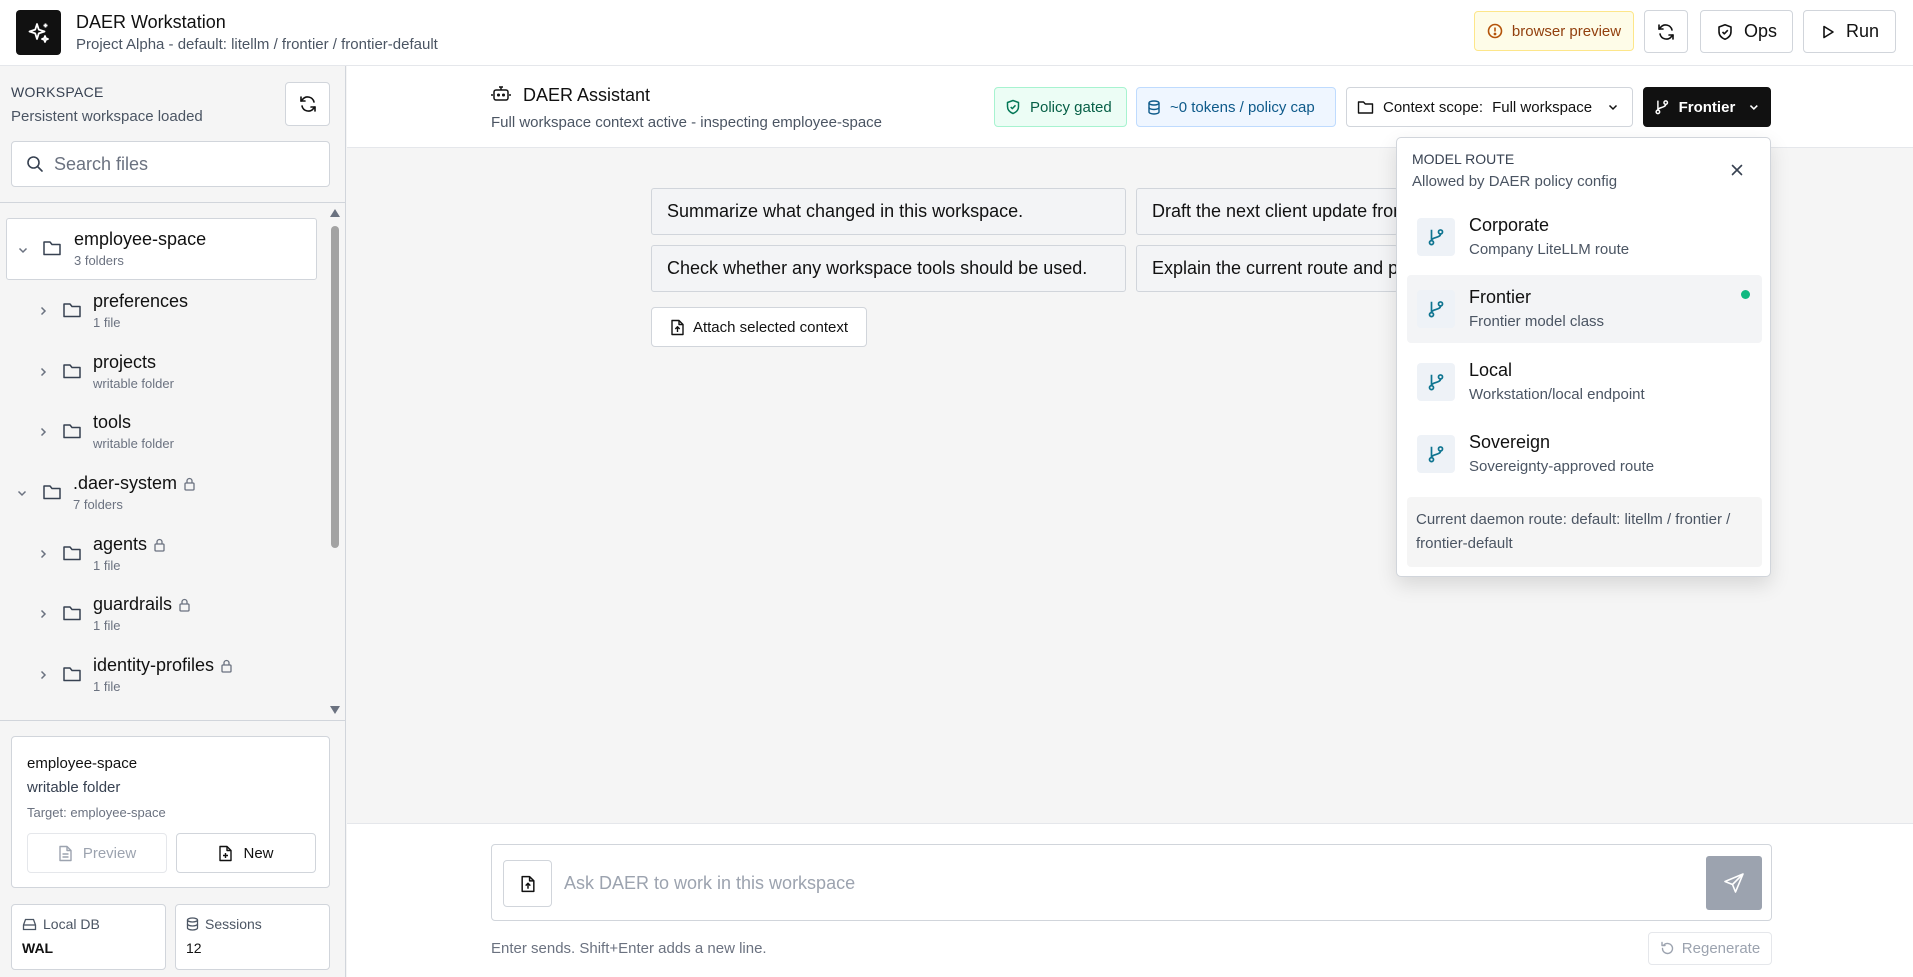 The image size is (1913, 977). What do you see at coordinates (161, 372) in the screenshot?
I see `tree-item-projects: projects writable folder` at bounding box center [161, 372].